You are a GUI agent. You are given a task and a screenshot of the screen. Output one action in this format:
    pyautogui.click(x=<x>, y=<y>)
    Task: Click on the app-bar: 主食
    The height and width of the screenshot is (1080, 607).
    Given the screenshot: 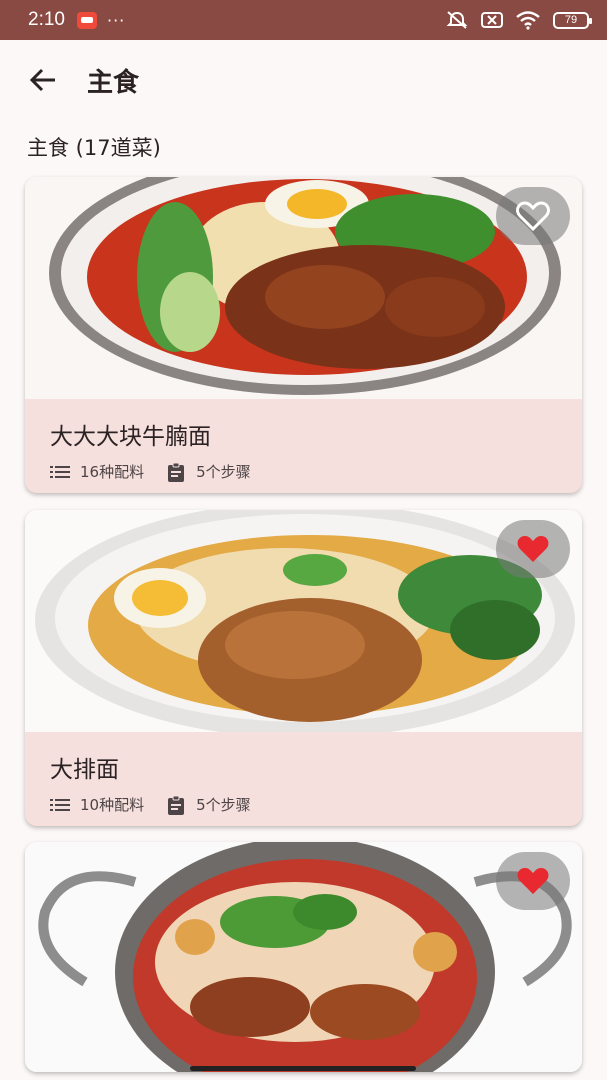 What is the action you would take?
    pyautogui.click(x=303, y=80)
    